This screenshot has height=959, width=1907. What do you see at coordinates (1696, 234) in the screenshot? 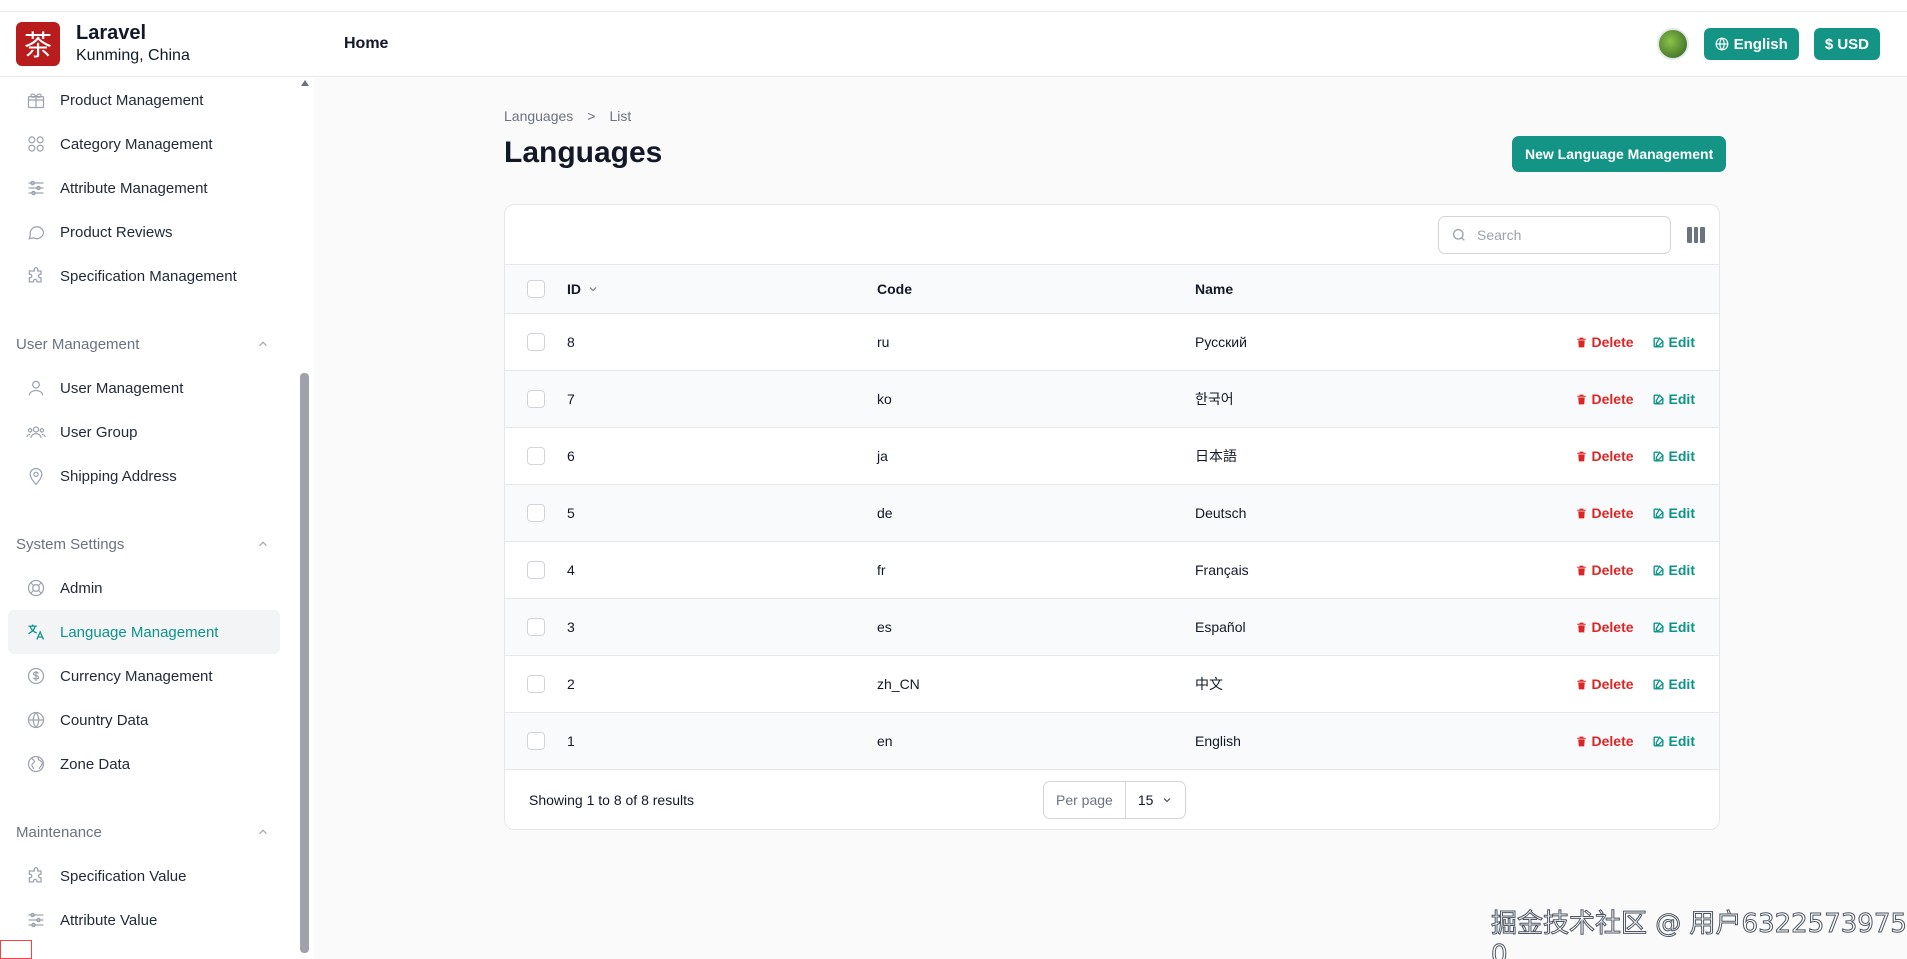
I see `columns-toggle-icon` at bounding box center [1696, 234].